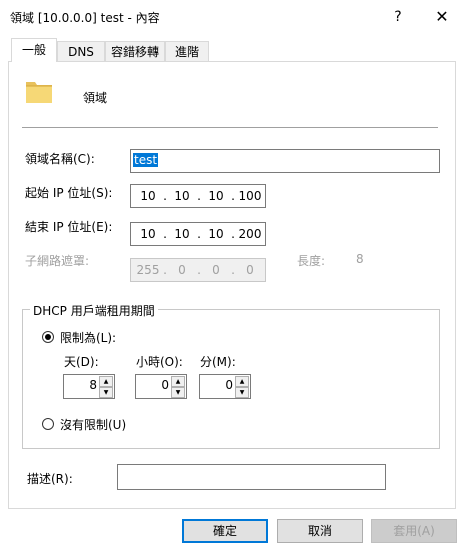 The width and height of the screenshot is (464, 555). I want to click on tab-advanced: 進階, so click(187, 51).